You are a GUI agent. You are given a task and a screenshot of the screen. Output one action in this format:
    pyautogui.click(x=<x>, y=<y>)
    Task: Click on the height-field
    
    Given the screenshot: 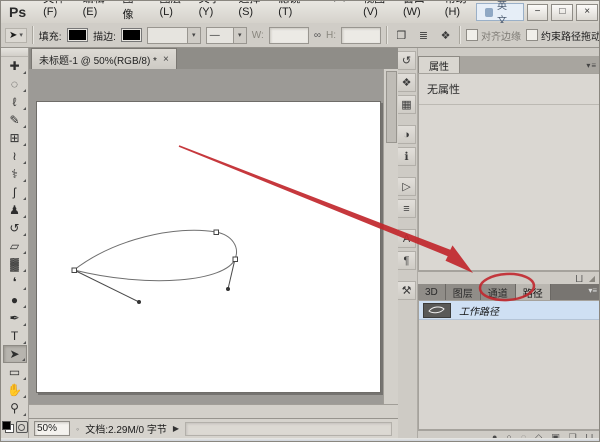 What is the action you would take?
    pyautogui.click(x=360, y=35)
    